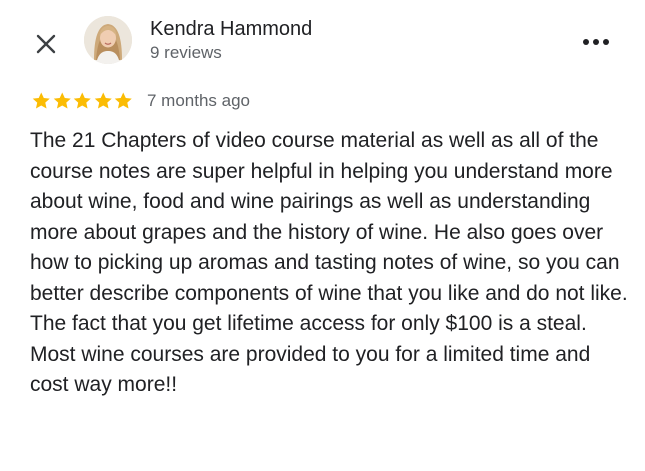 The height and width of the screenshot is (471, 645). I want to click on review-time: 7 months ago, so click(199, 100).